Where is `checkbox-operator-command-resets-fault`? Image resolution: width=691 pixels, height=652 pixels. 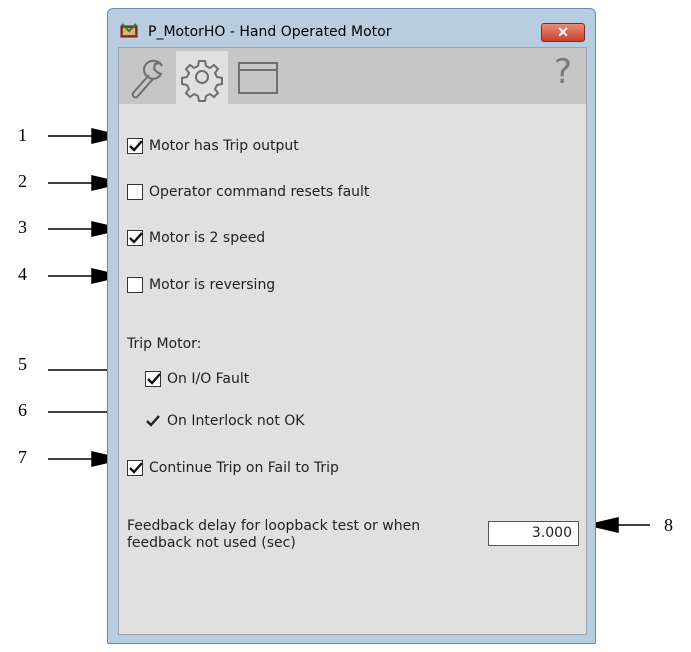 checkbox-operator-command-resets-fault is located at coordinates (135, 192).